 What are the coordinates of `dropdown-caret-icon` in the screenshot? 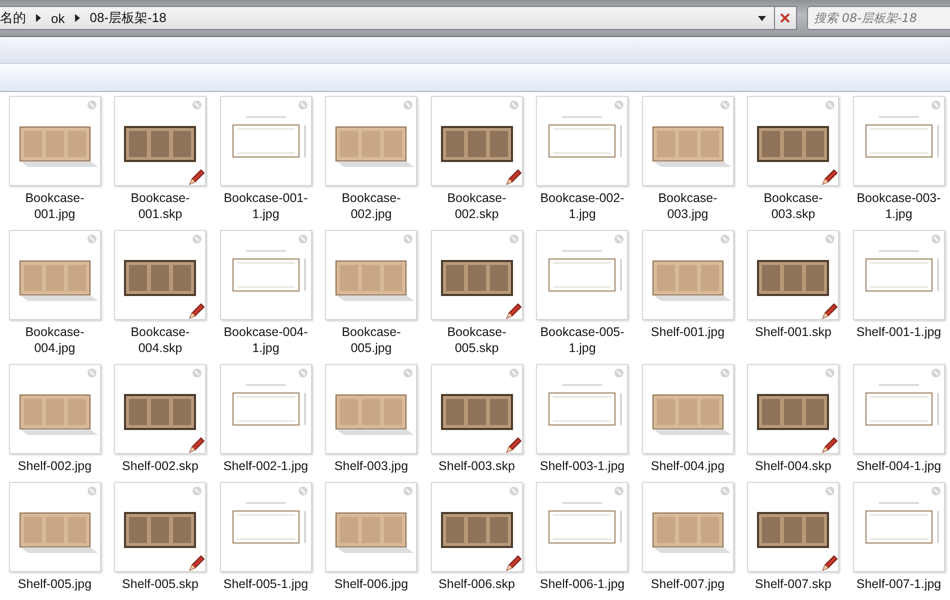 It's located at (762, 18).